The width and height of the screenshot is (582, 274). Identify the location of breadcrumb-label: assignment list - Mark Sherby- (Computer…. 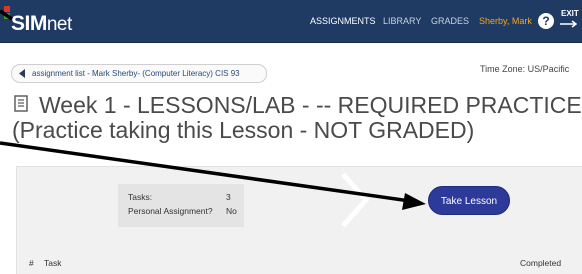
(136, 73).